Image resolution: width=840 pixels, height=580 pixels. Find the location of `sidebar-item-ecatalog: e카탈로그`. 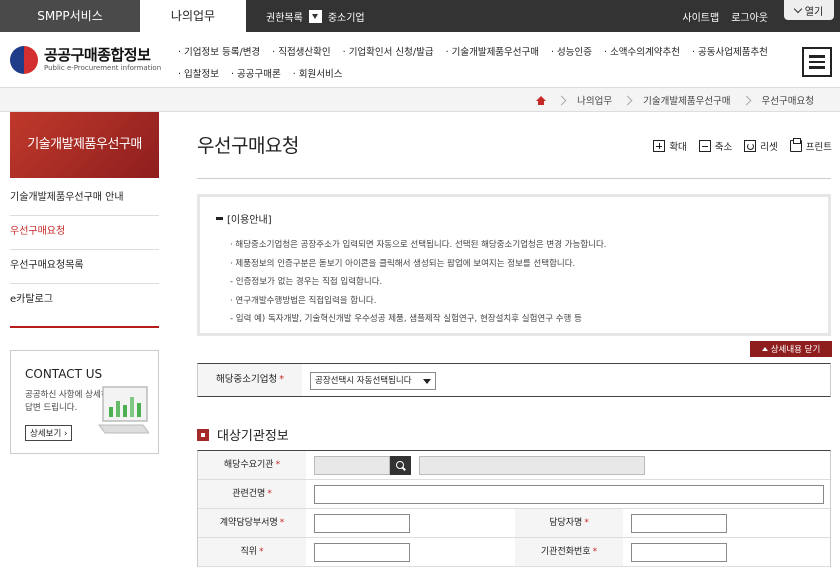

sidebar-item-ecatalog: e카탈로그 is located at coordinates (84, 301).